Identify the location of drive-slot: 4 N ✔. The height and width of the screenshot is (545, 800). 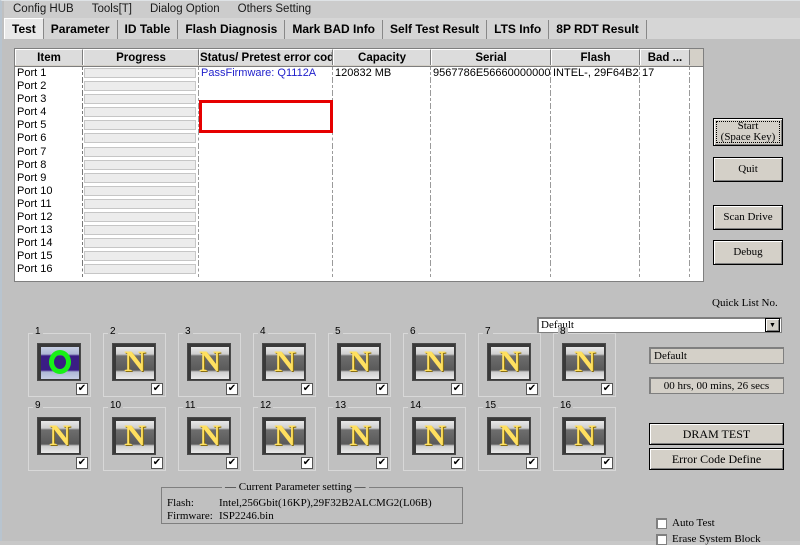
(284, 362).